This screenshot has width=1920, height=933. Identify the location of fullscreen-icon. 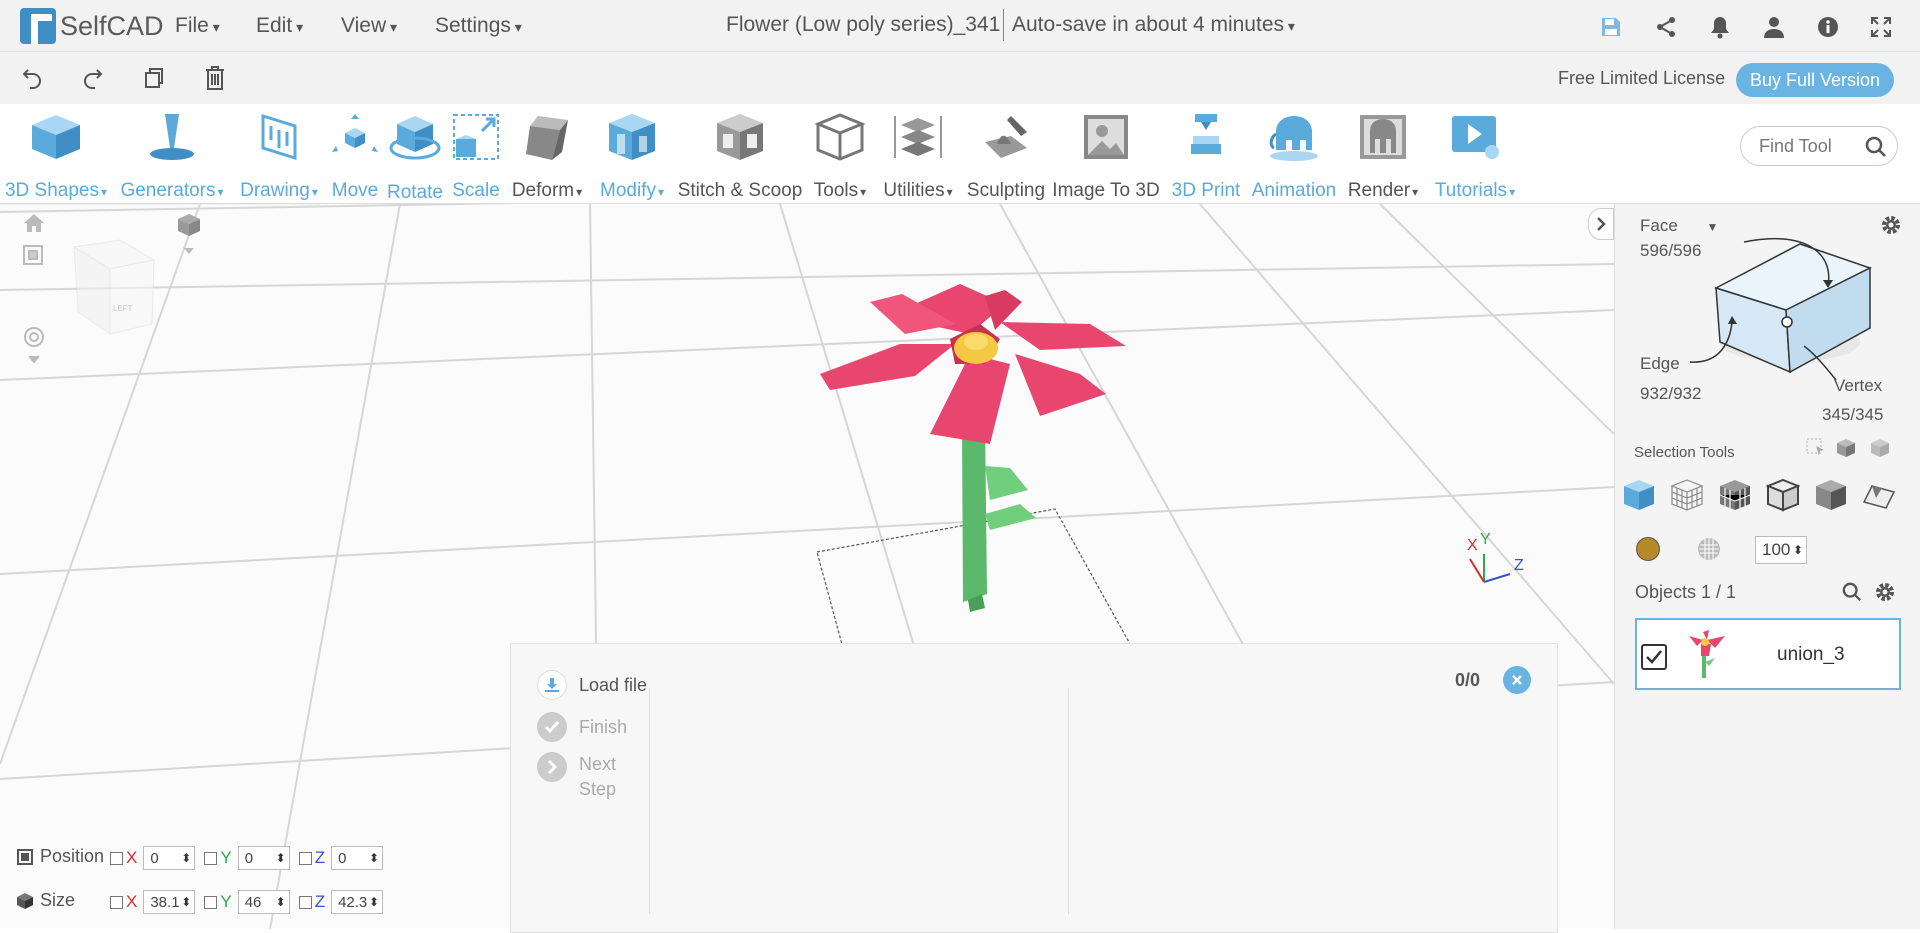
(1881, 27).